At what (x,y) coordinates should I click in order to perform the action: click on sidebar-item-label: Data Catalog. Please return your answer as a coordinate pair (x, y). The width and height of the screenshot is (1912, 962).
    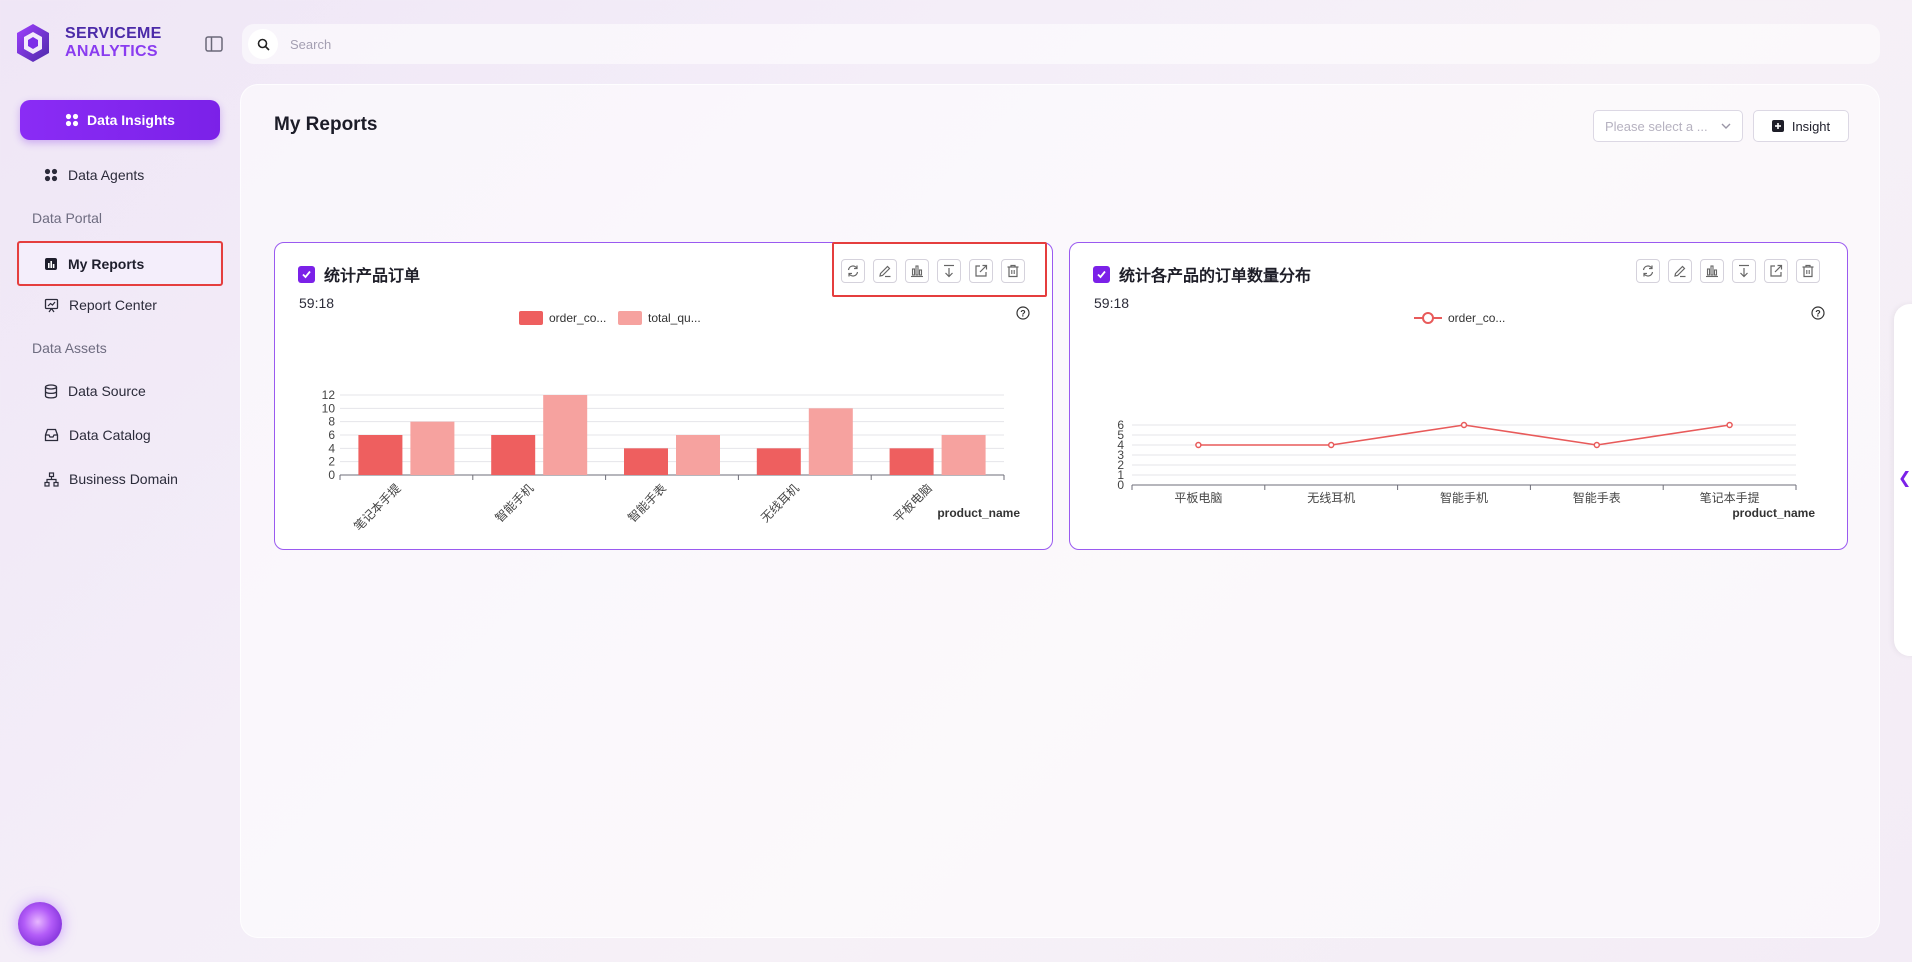
    Looking at the image, I should click on (110, 435).